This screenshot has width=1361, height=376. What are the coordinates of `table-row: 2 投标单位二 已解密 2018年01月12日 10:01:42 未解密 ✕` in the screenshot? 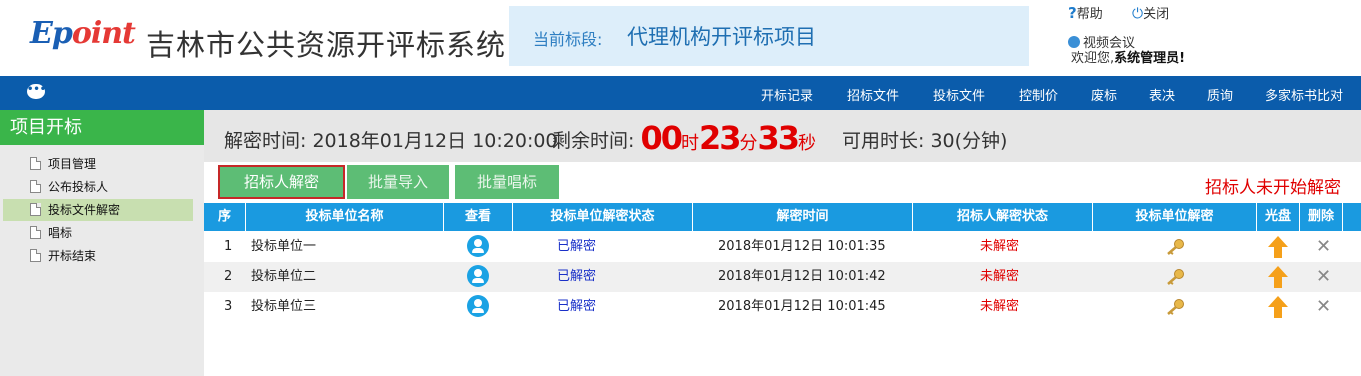 It's located at (782, 277).